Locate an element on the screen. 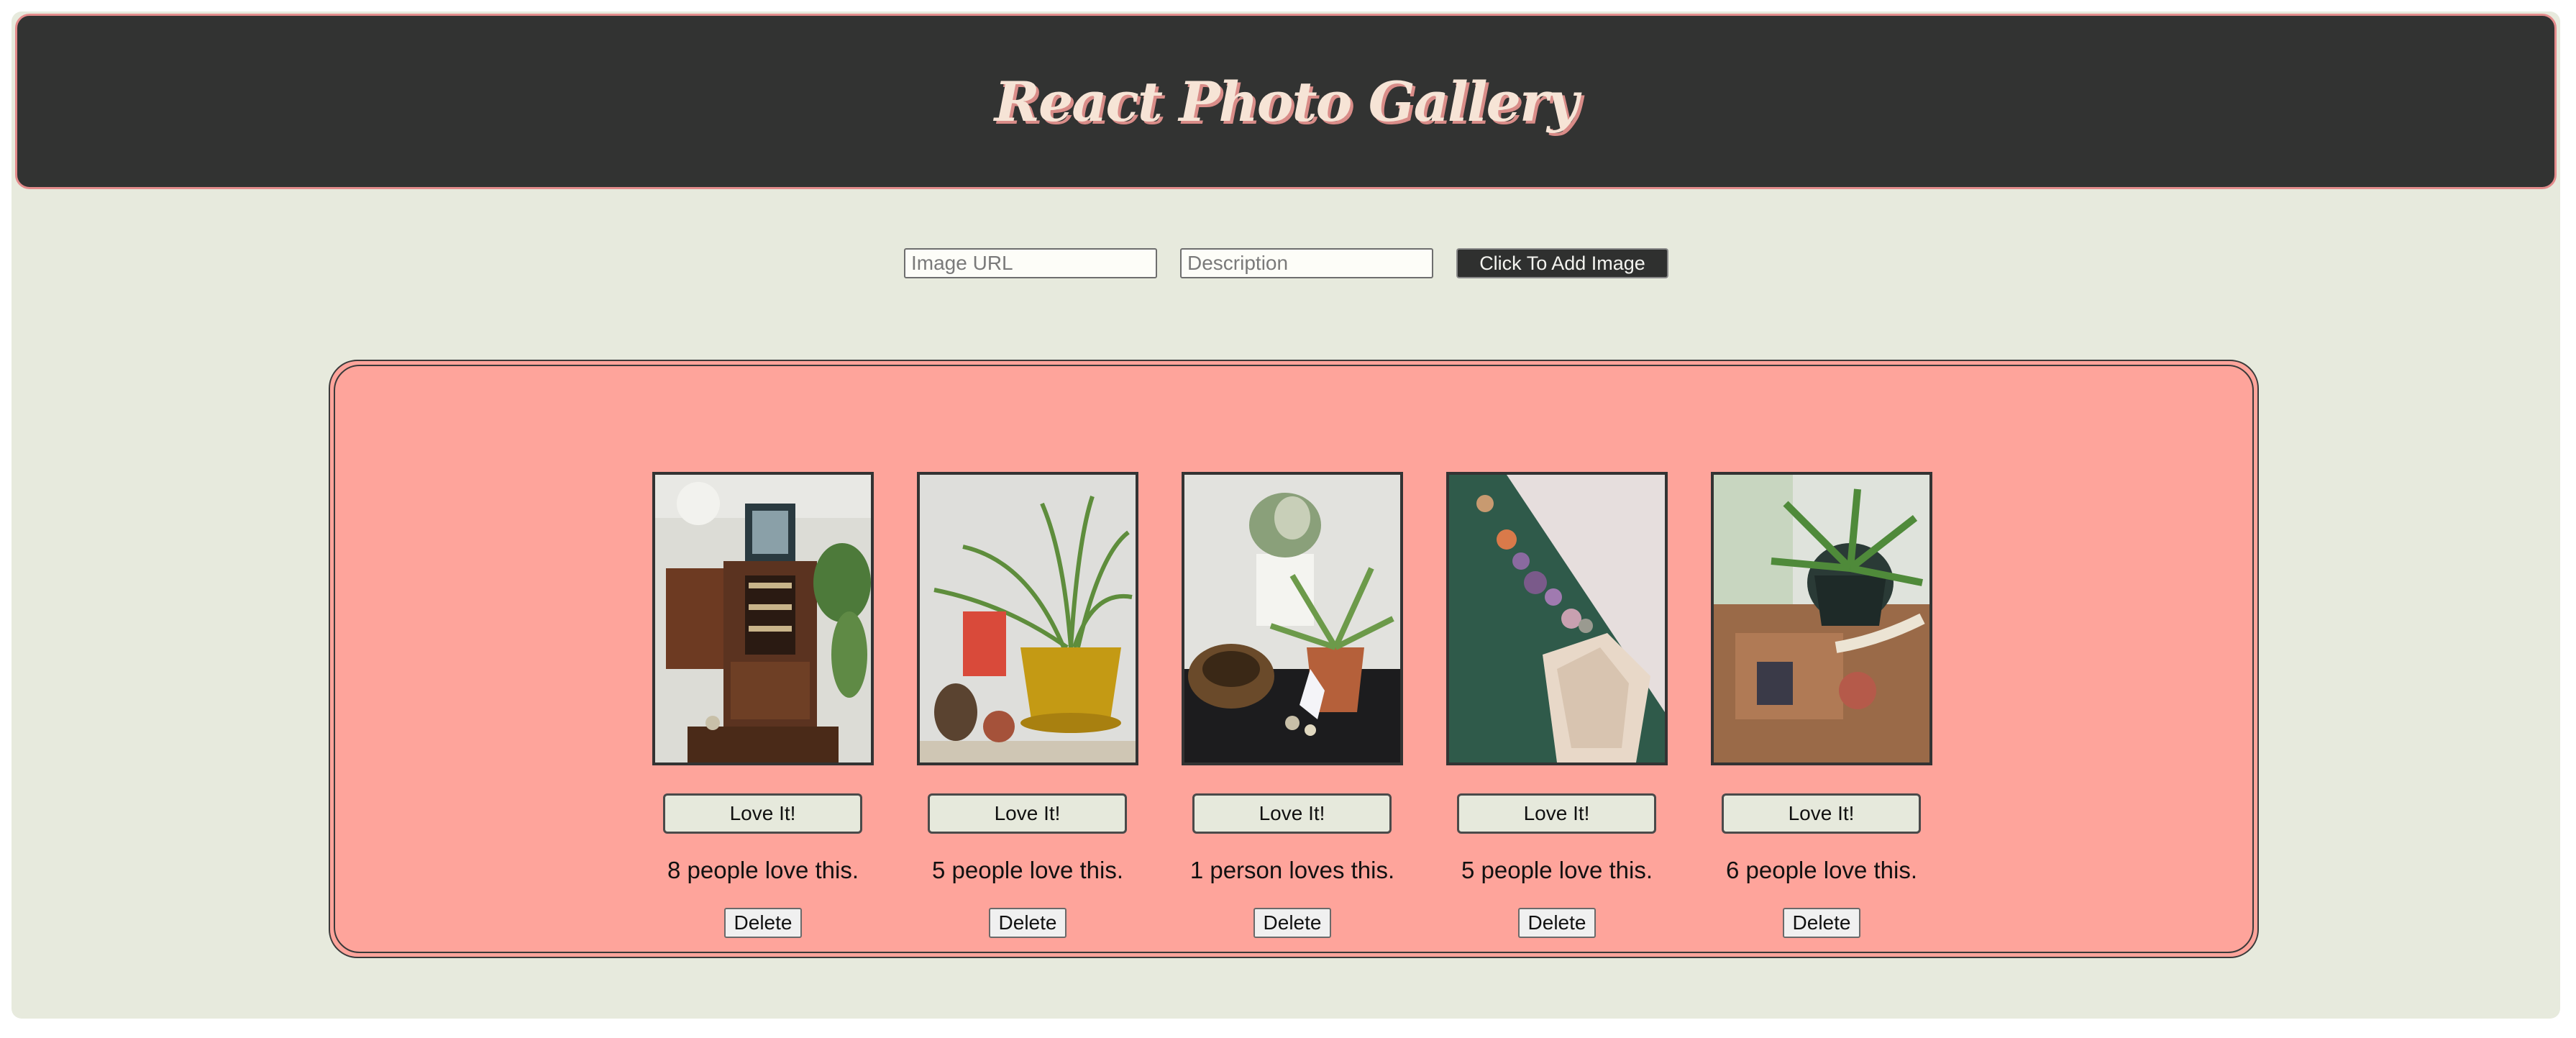  page-title: React Photo Gallery is located at coordinates (1286, 102).